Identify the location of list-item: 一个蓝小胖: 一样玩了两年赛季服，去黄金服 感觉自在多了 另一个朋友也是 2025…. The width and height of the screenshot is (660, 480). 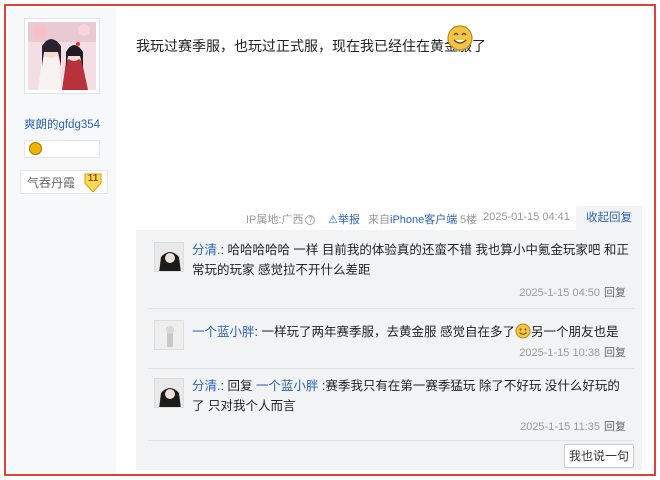
(391, 340).